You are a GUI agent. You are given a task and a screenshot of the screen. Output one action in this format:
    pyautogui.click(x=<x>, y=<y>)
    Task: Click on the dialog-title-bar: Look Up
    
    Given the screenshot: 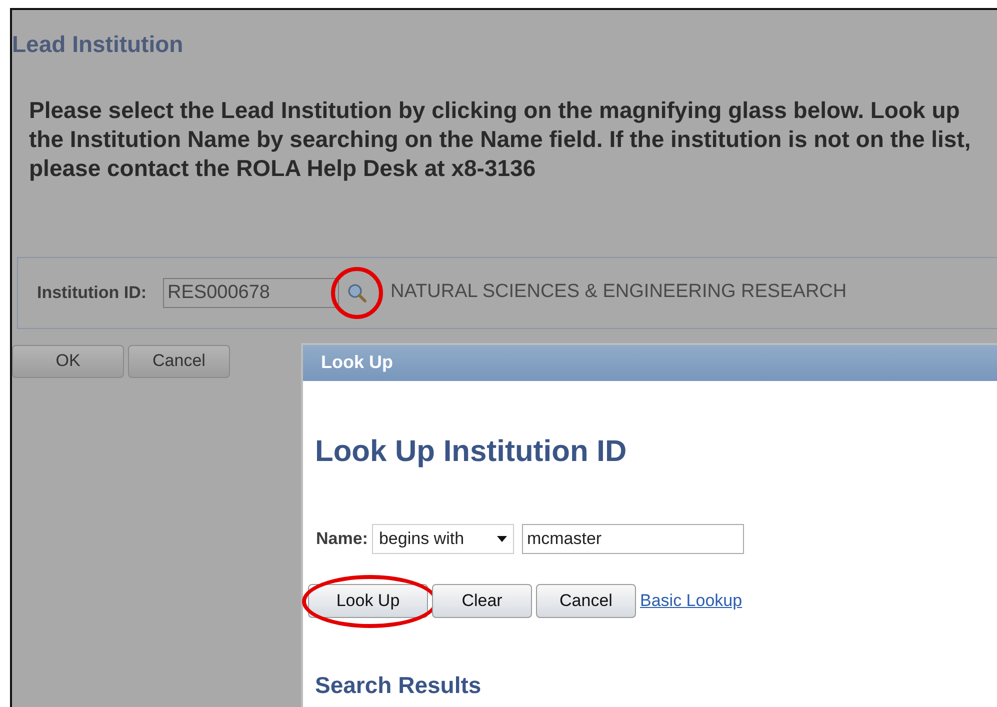 What is the action you would take?
    pyautogui.click(x=650, y=363)
    